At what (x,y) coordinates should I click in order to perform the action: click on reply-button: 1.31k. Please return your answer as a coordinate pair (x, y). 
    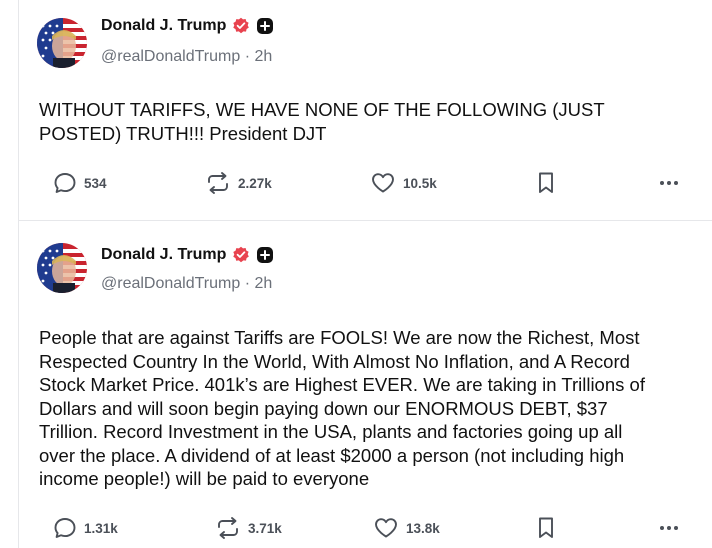
    Looking at the image, I should click on (85, 528).